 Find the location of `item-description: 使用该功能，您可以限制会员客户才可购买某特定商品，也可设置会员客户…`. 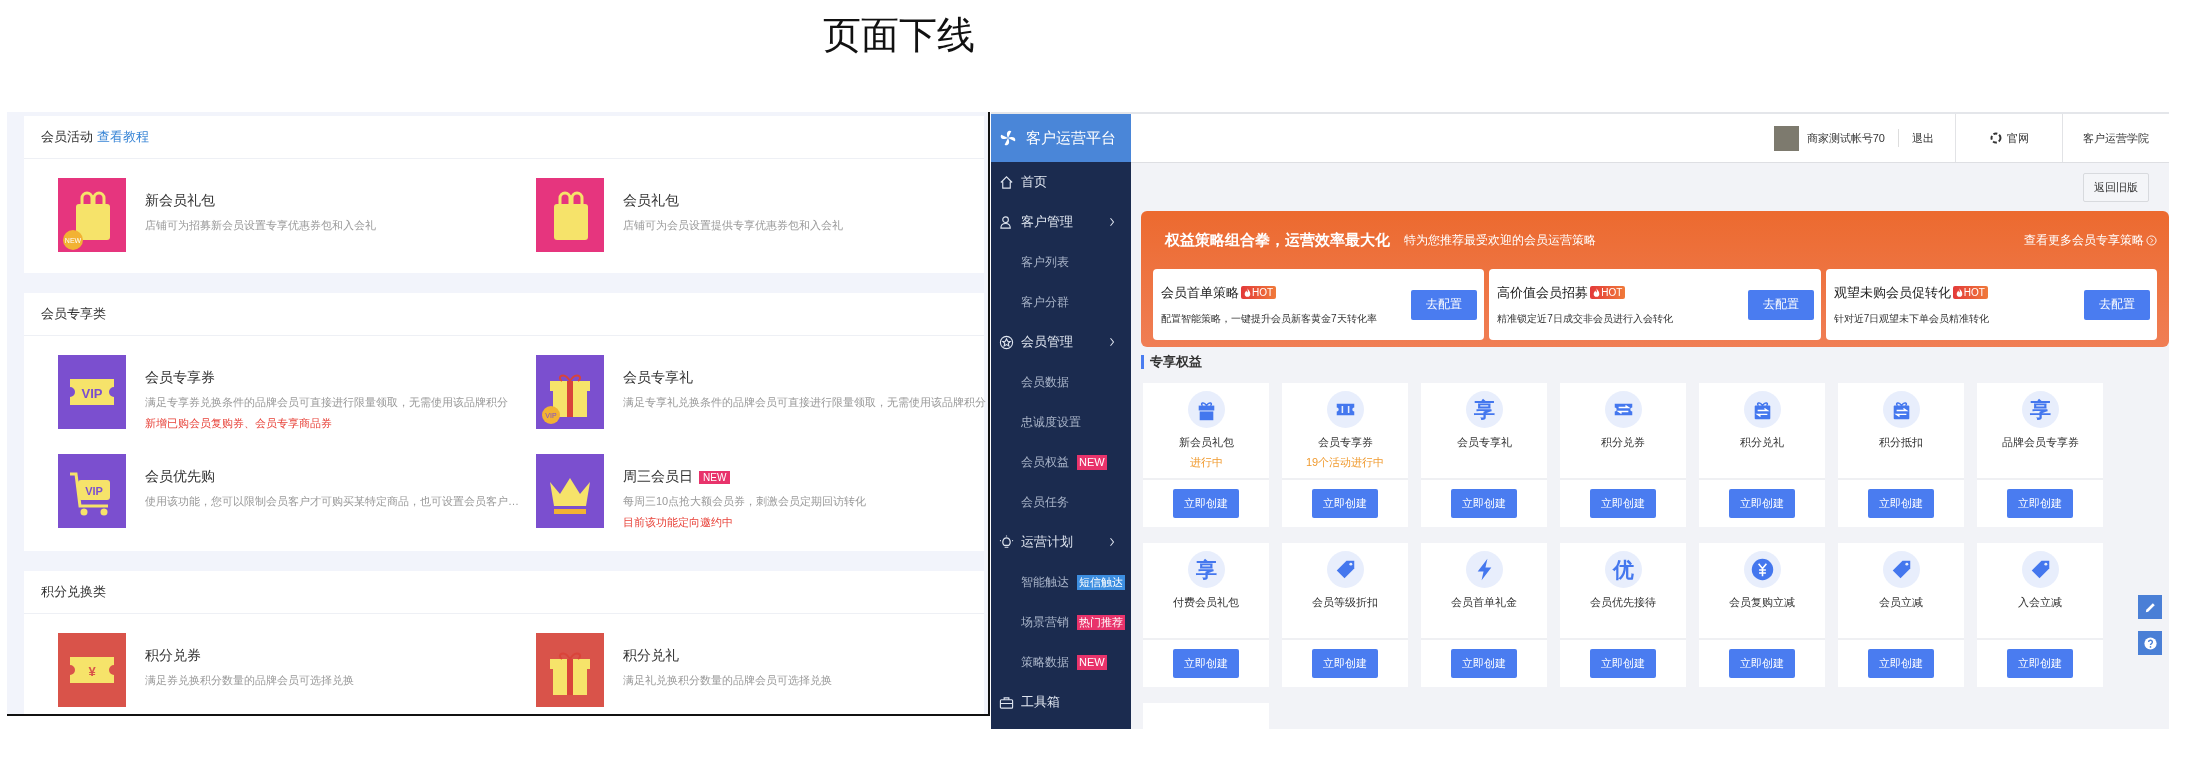

item-description: 使用该功能，您可以限制会员客户才可购买某特定商品，也可设置会员客户… is located at coordinates (332, 501).